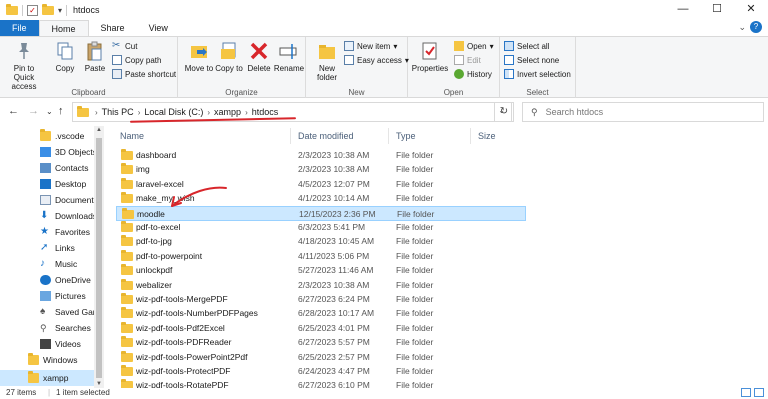 This screenshot has width=768, height=399. Describe the element at coordinates (334, 299) in the screenshot. I see `file-date: 6/27/2023 6:24 PM` at that location.